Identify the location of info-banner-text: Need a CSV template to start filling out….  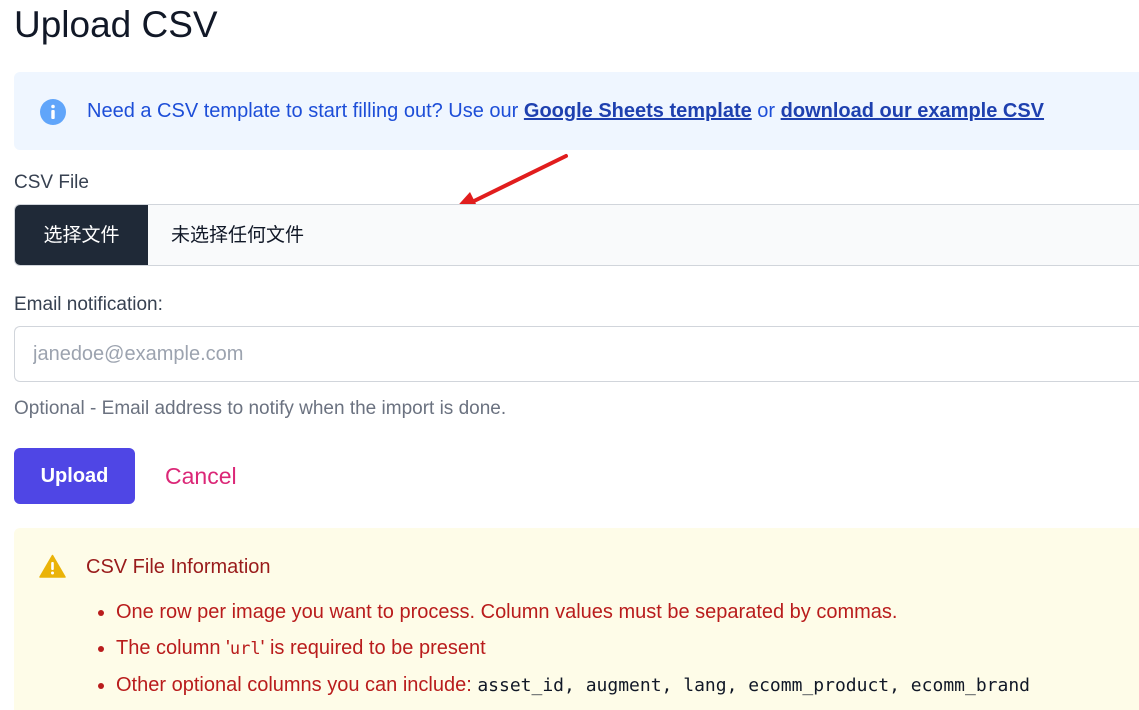
(565, 111).